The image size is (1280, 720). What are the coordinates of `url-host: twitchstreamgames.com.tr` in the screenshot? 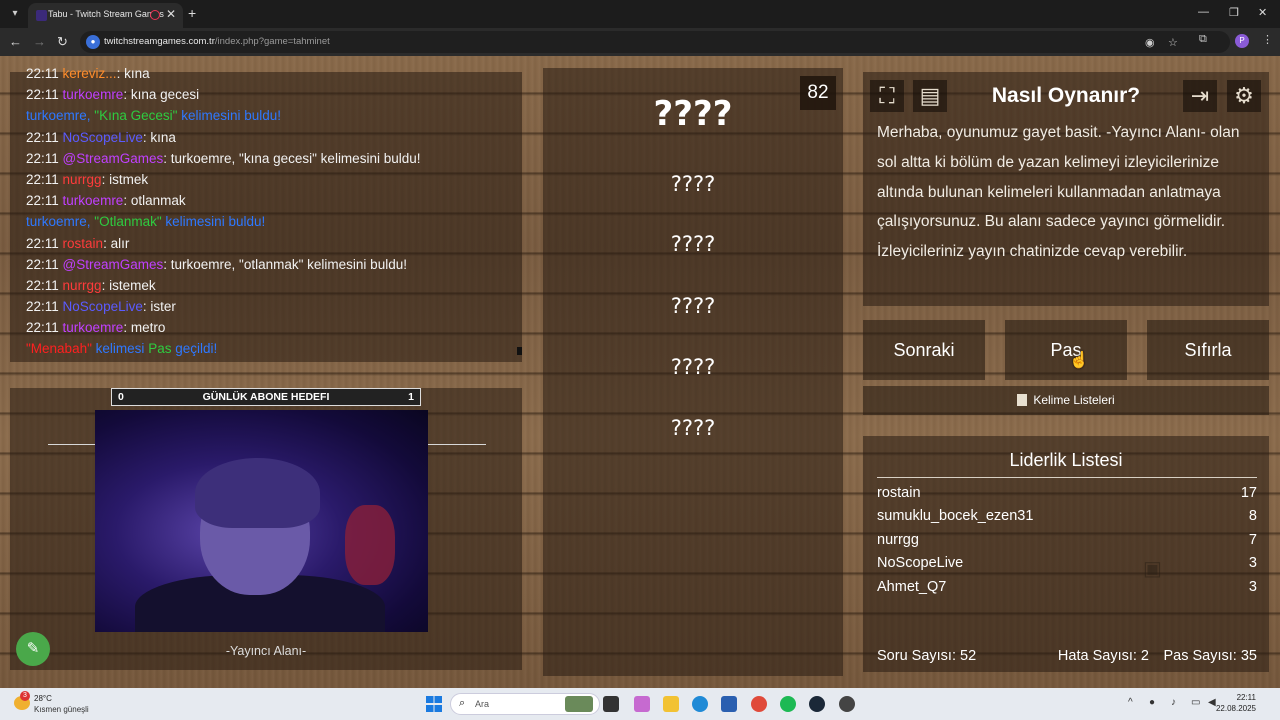 It's located at (159, 41).